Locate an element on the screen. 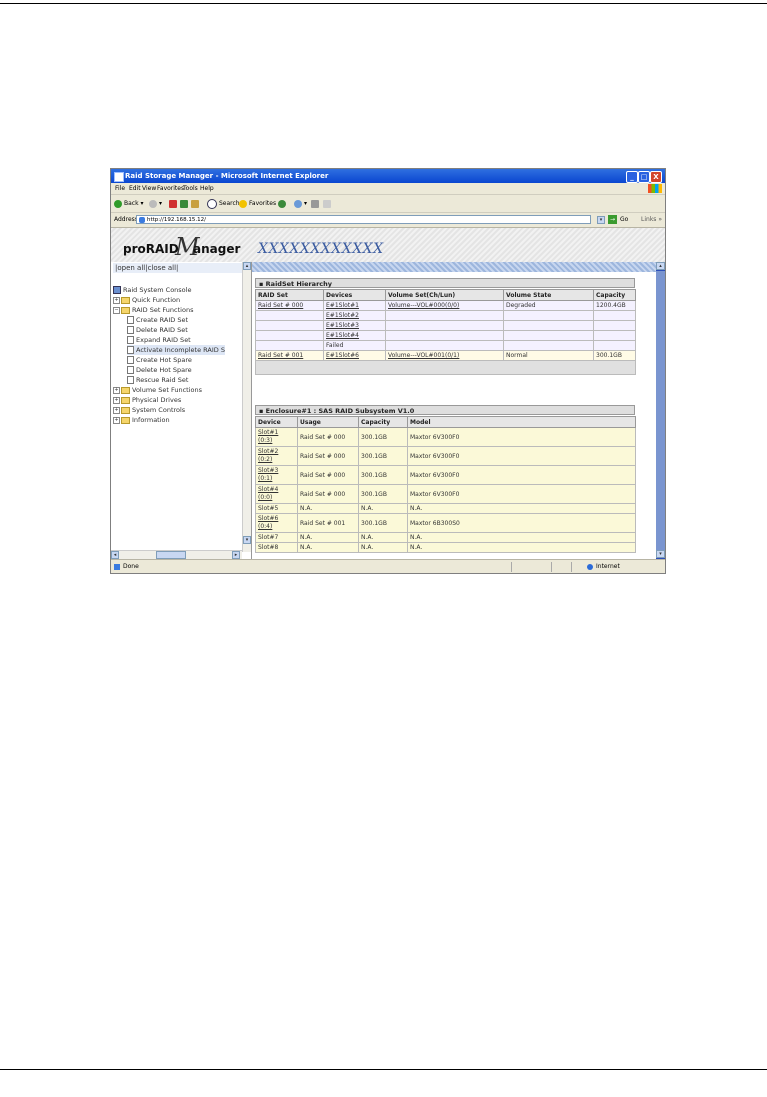 This screenshot has height=1097, width=767. slot-link: Slot#3 (0:1) is located at coordinates (276, 475).